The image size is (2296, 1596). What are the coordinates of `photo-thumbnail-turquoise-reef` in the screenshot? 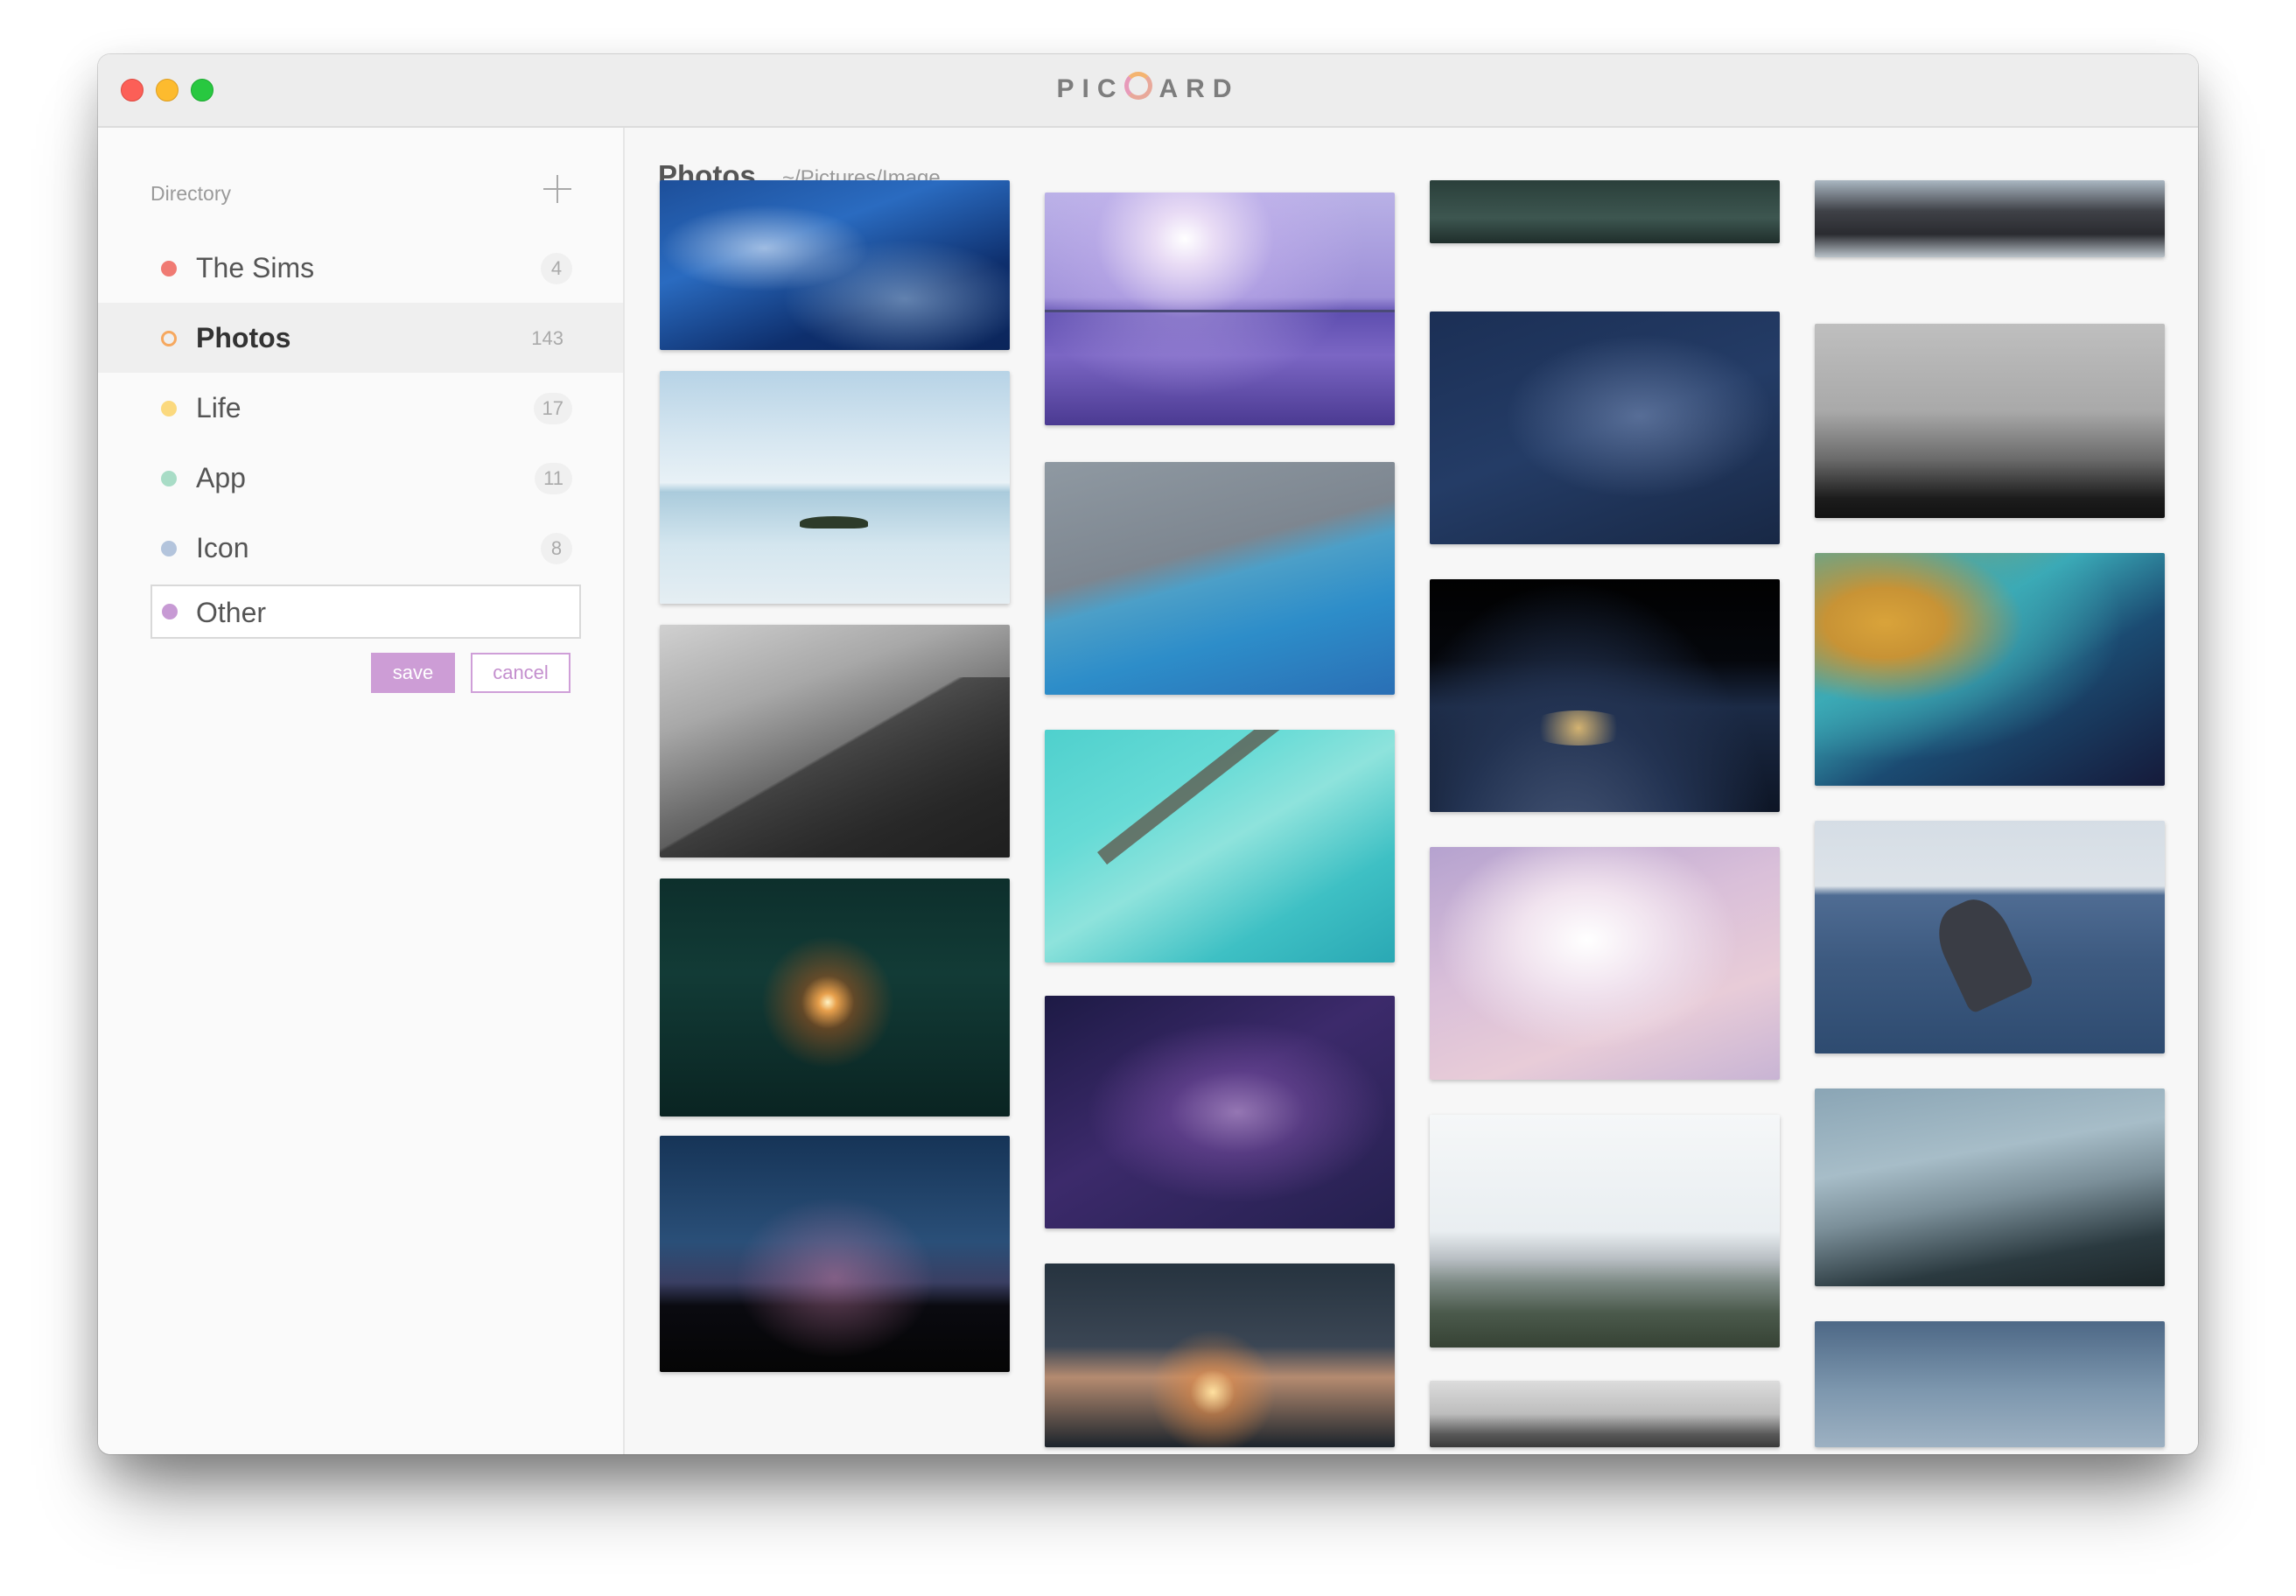 It's located at (1220, 846).